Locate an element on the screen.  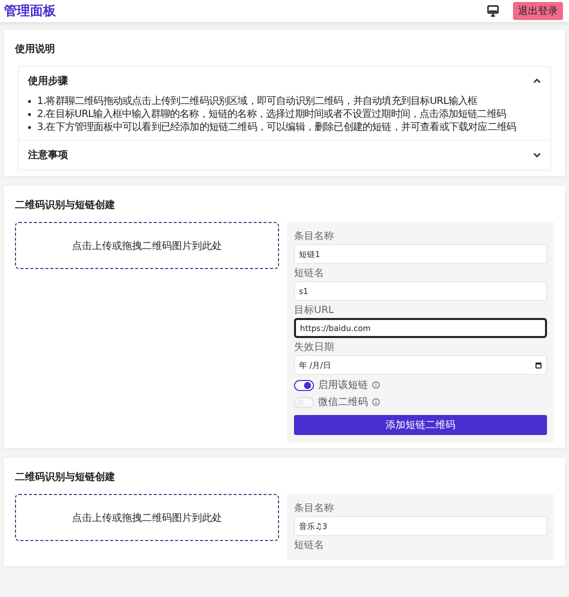
toggle-label: 启用该短链 is located at coordinates (343, 385).